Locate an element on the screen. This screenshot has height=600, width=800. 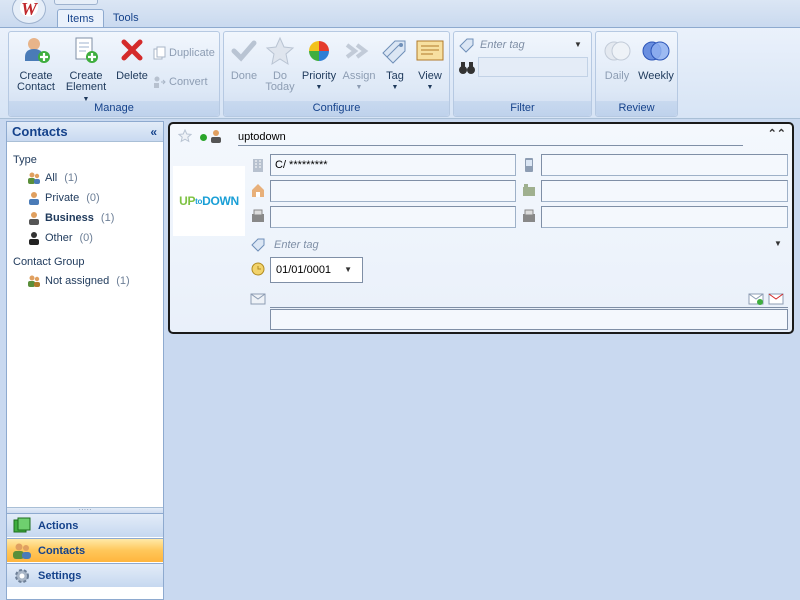
weekly-review-button: Weekly is located at coordinates (656, 58).